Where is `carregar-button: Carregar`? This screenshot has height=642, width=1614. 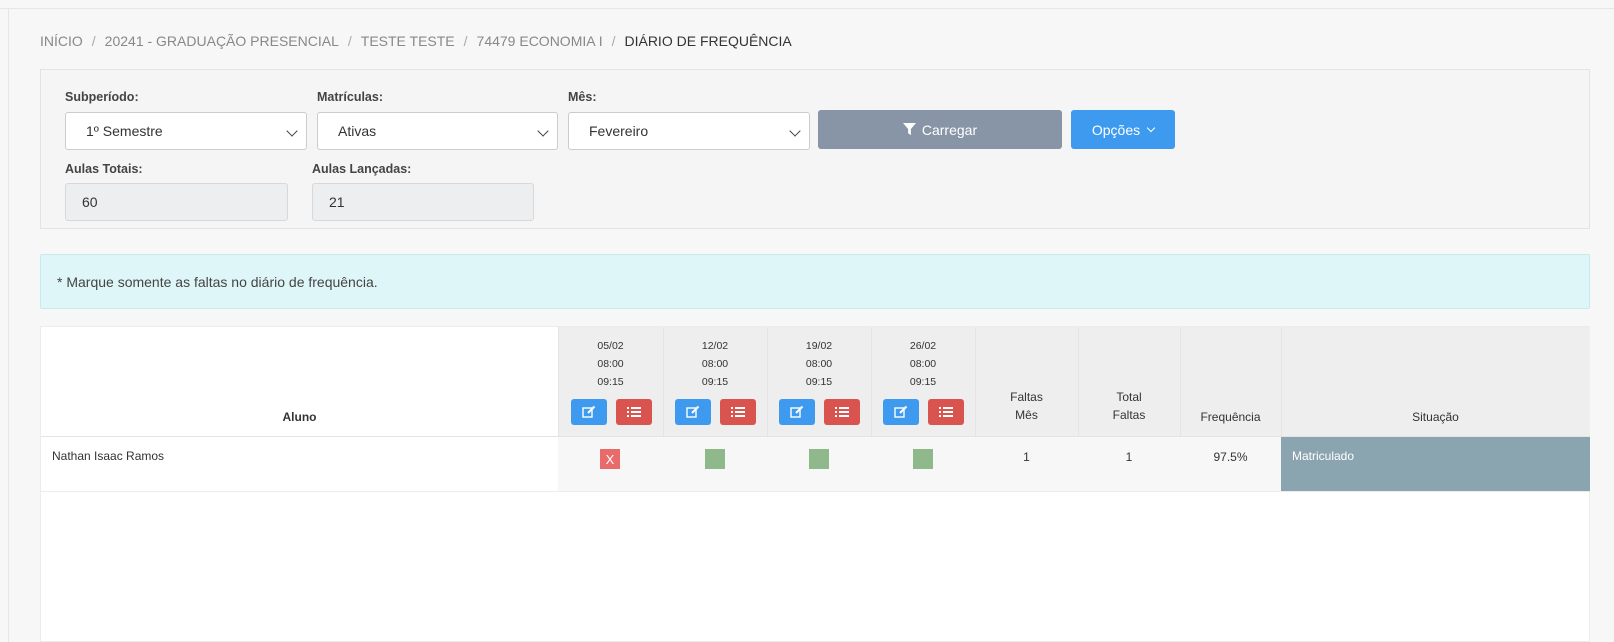
carregar-button: Carregar is located at coordinates (940, 129).